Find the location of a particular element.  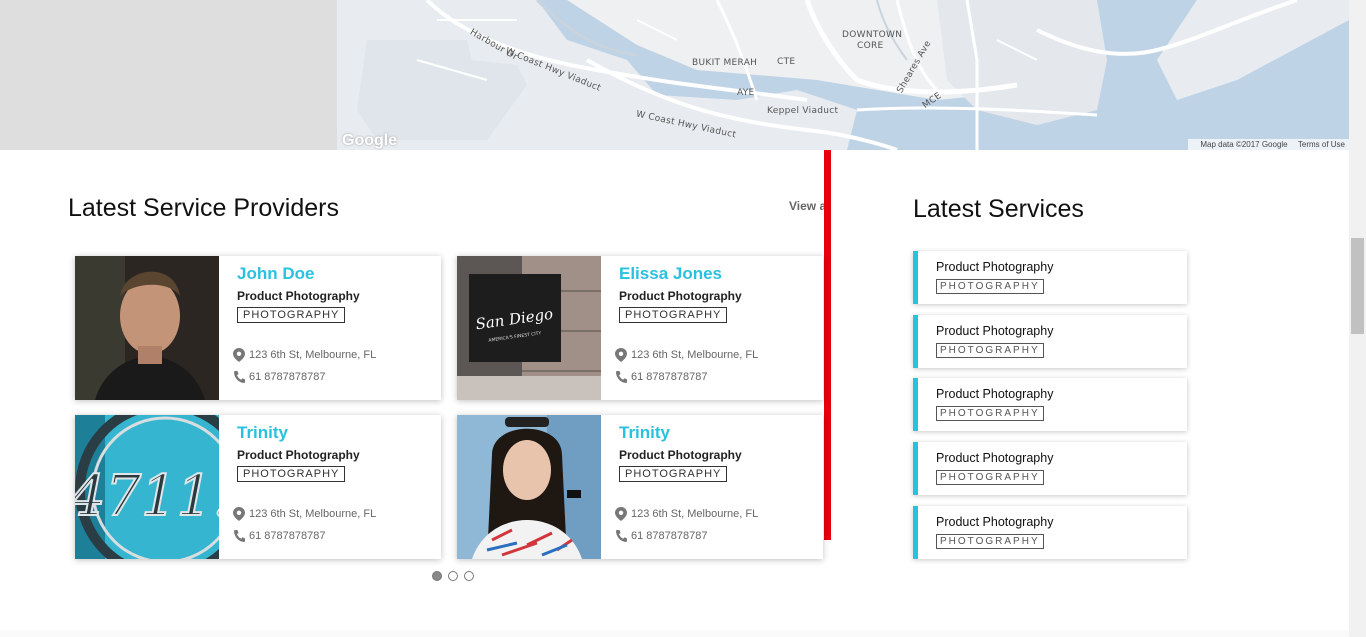

map-label: BUKIT MERAH is located at coordinates (725, 63).